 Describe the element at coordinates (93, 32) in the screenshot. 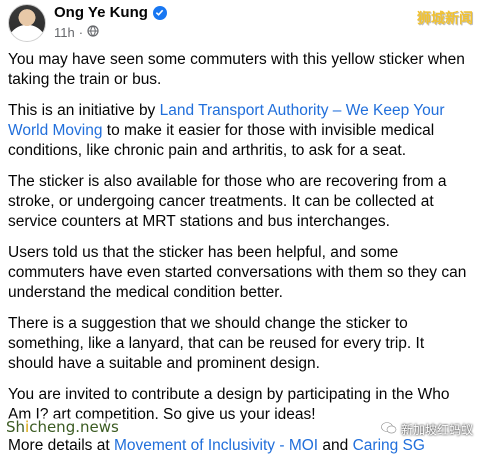

I see `globe-icon` at that location.